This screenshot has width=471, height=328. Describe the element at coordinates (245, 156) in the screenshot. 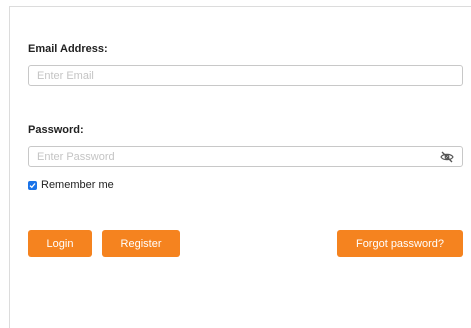

I see `password-field` at that location.